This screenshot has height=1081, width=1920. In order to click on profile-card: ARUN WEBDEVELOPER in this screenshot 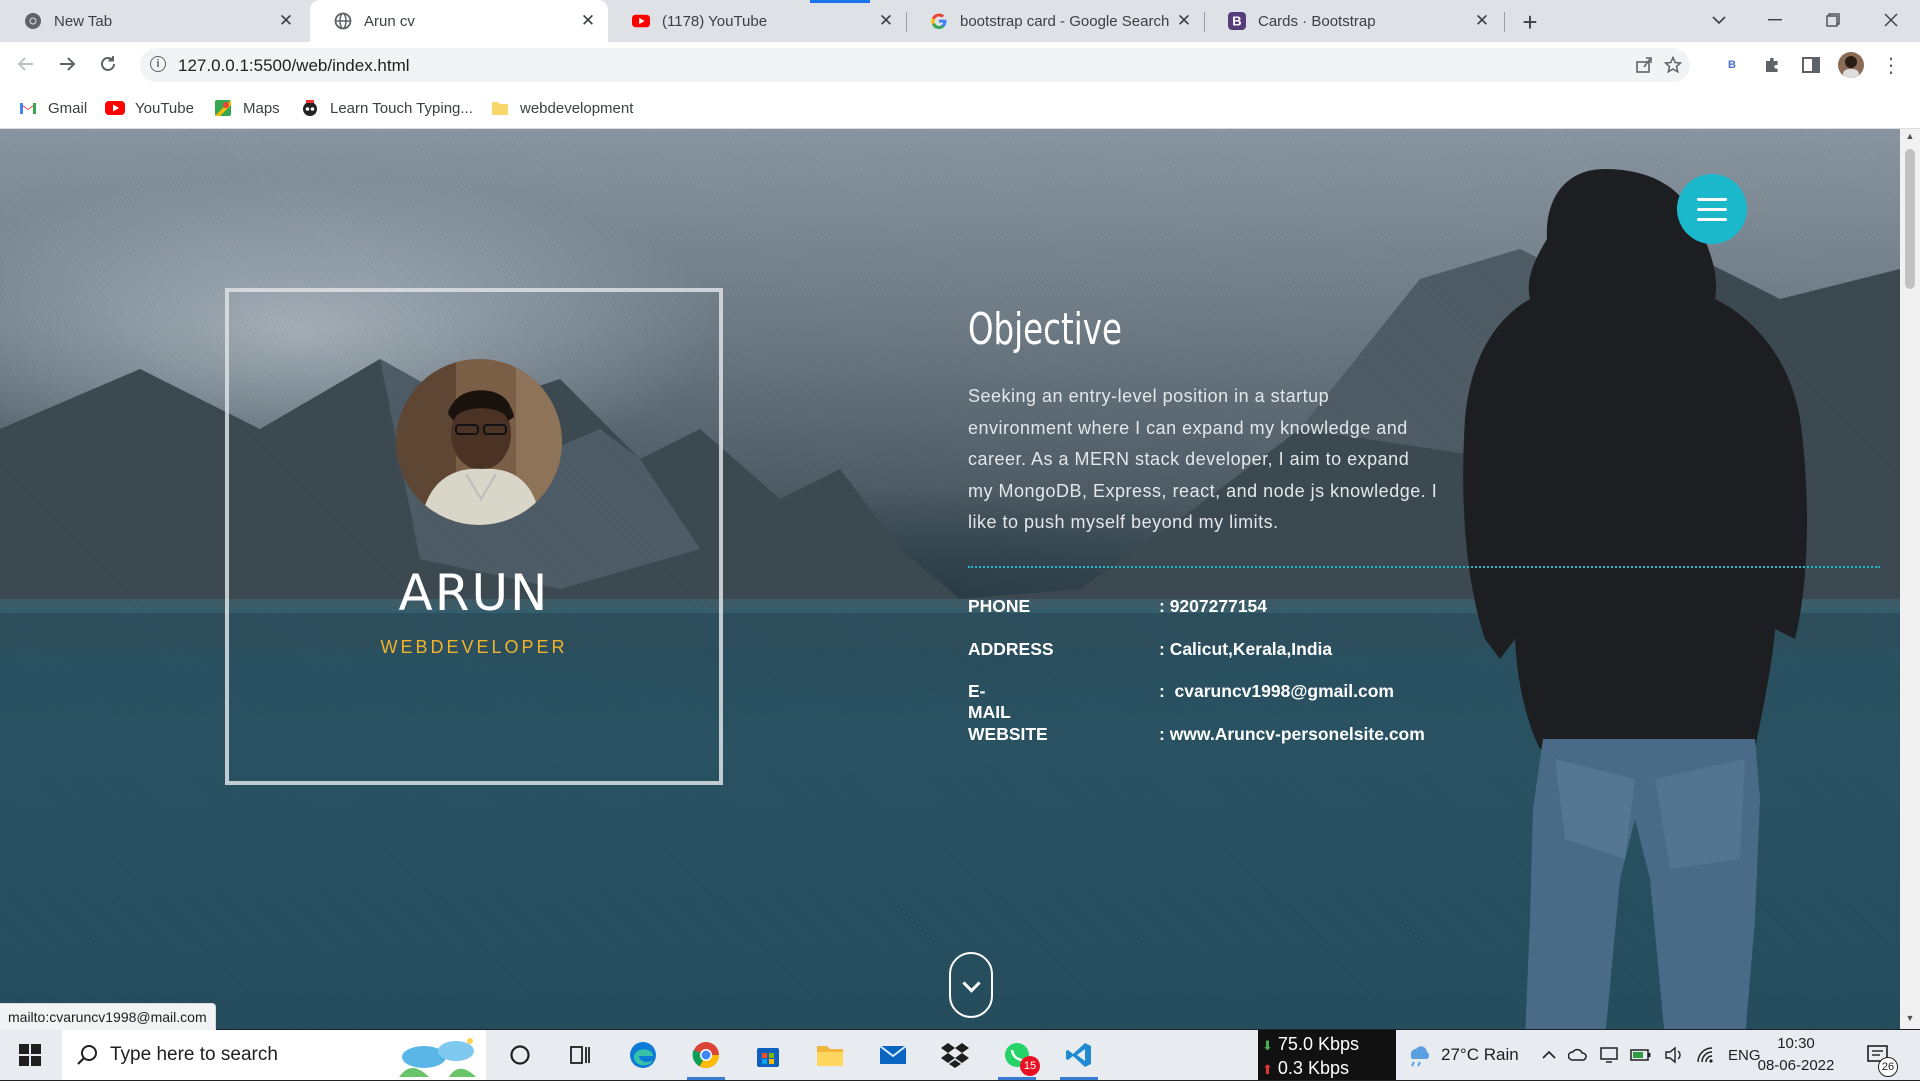, I will do `click(474, 536)`.